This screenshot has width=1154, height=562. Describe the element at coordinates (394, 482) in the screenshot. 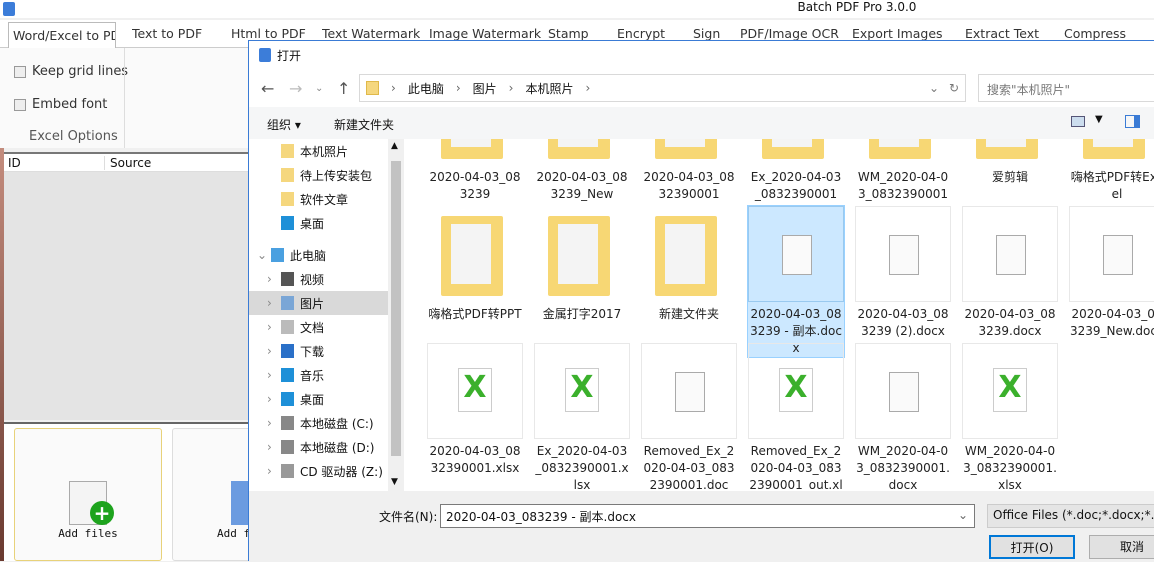

I see `scroll-down-icon: ▼` at that location.